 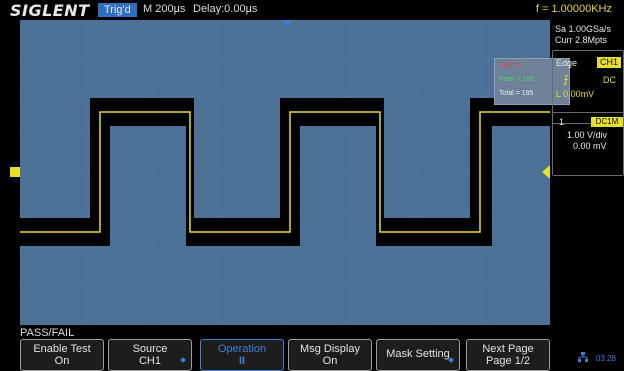 I want to click on fail-count: Fail = 0, so click(x=511, y=65).